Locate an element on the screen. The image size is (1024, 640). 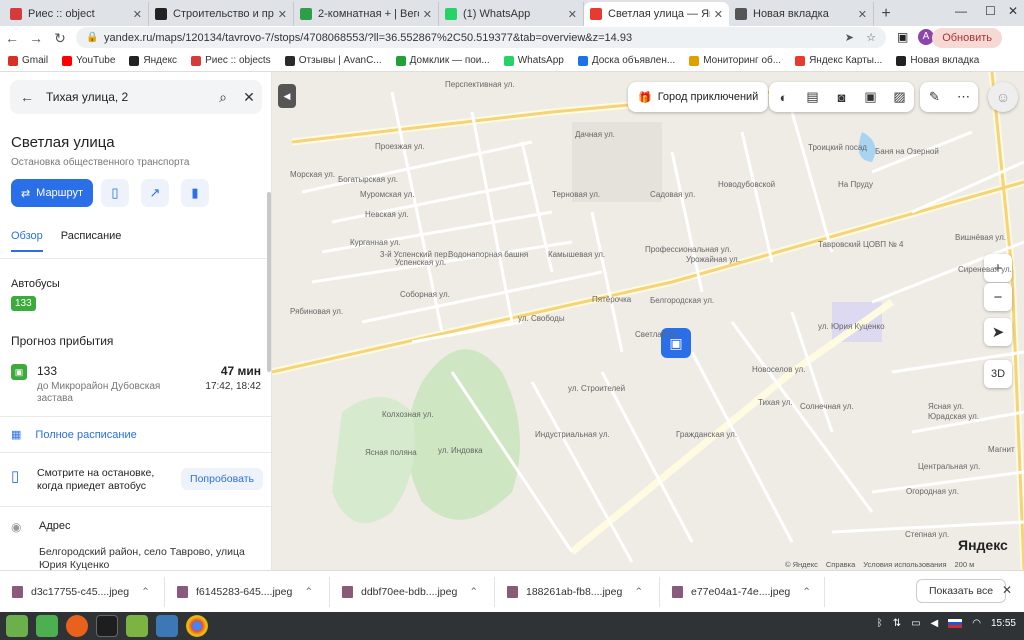
minimize-icon: — is located at coordinates (961, 11).